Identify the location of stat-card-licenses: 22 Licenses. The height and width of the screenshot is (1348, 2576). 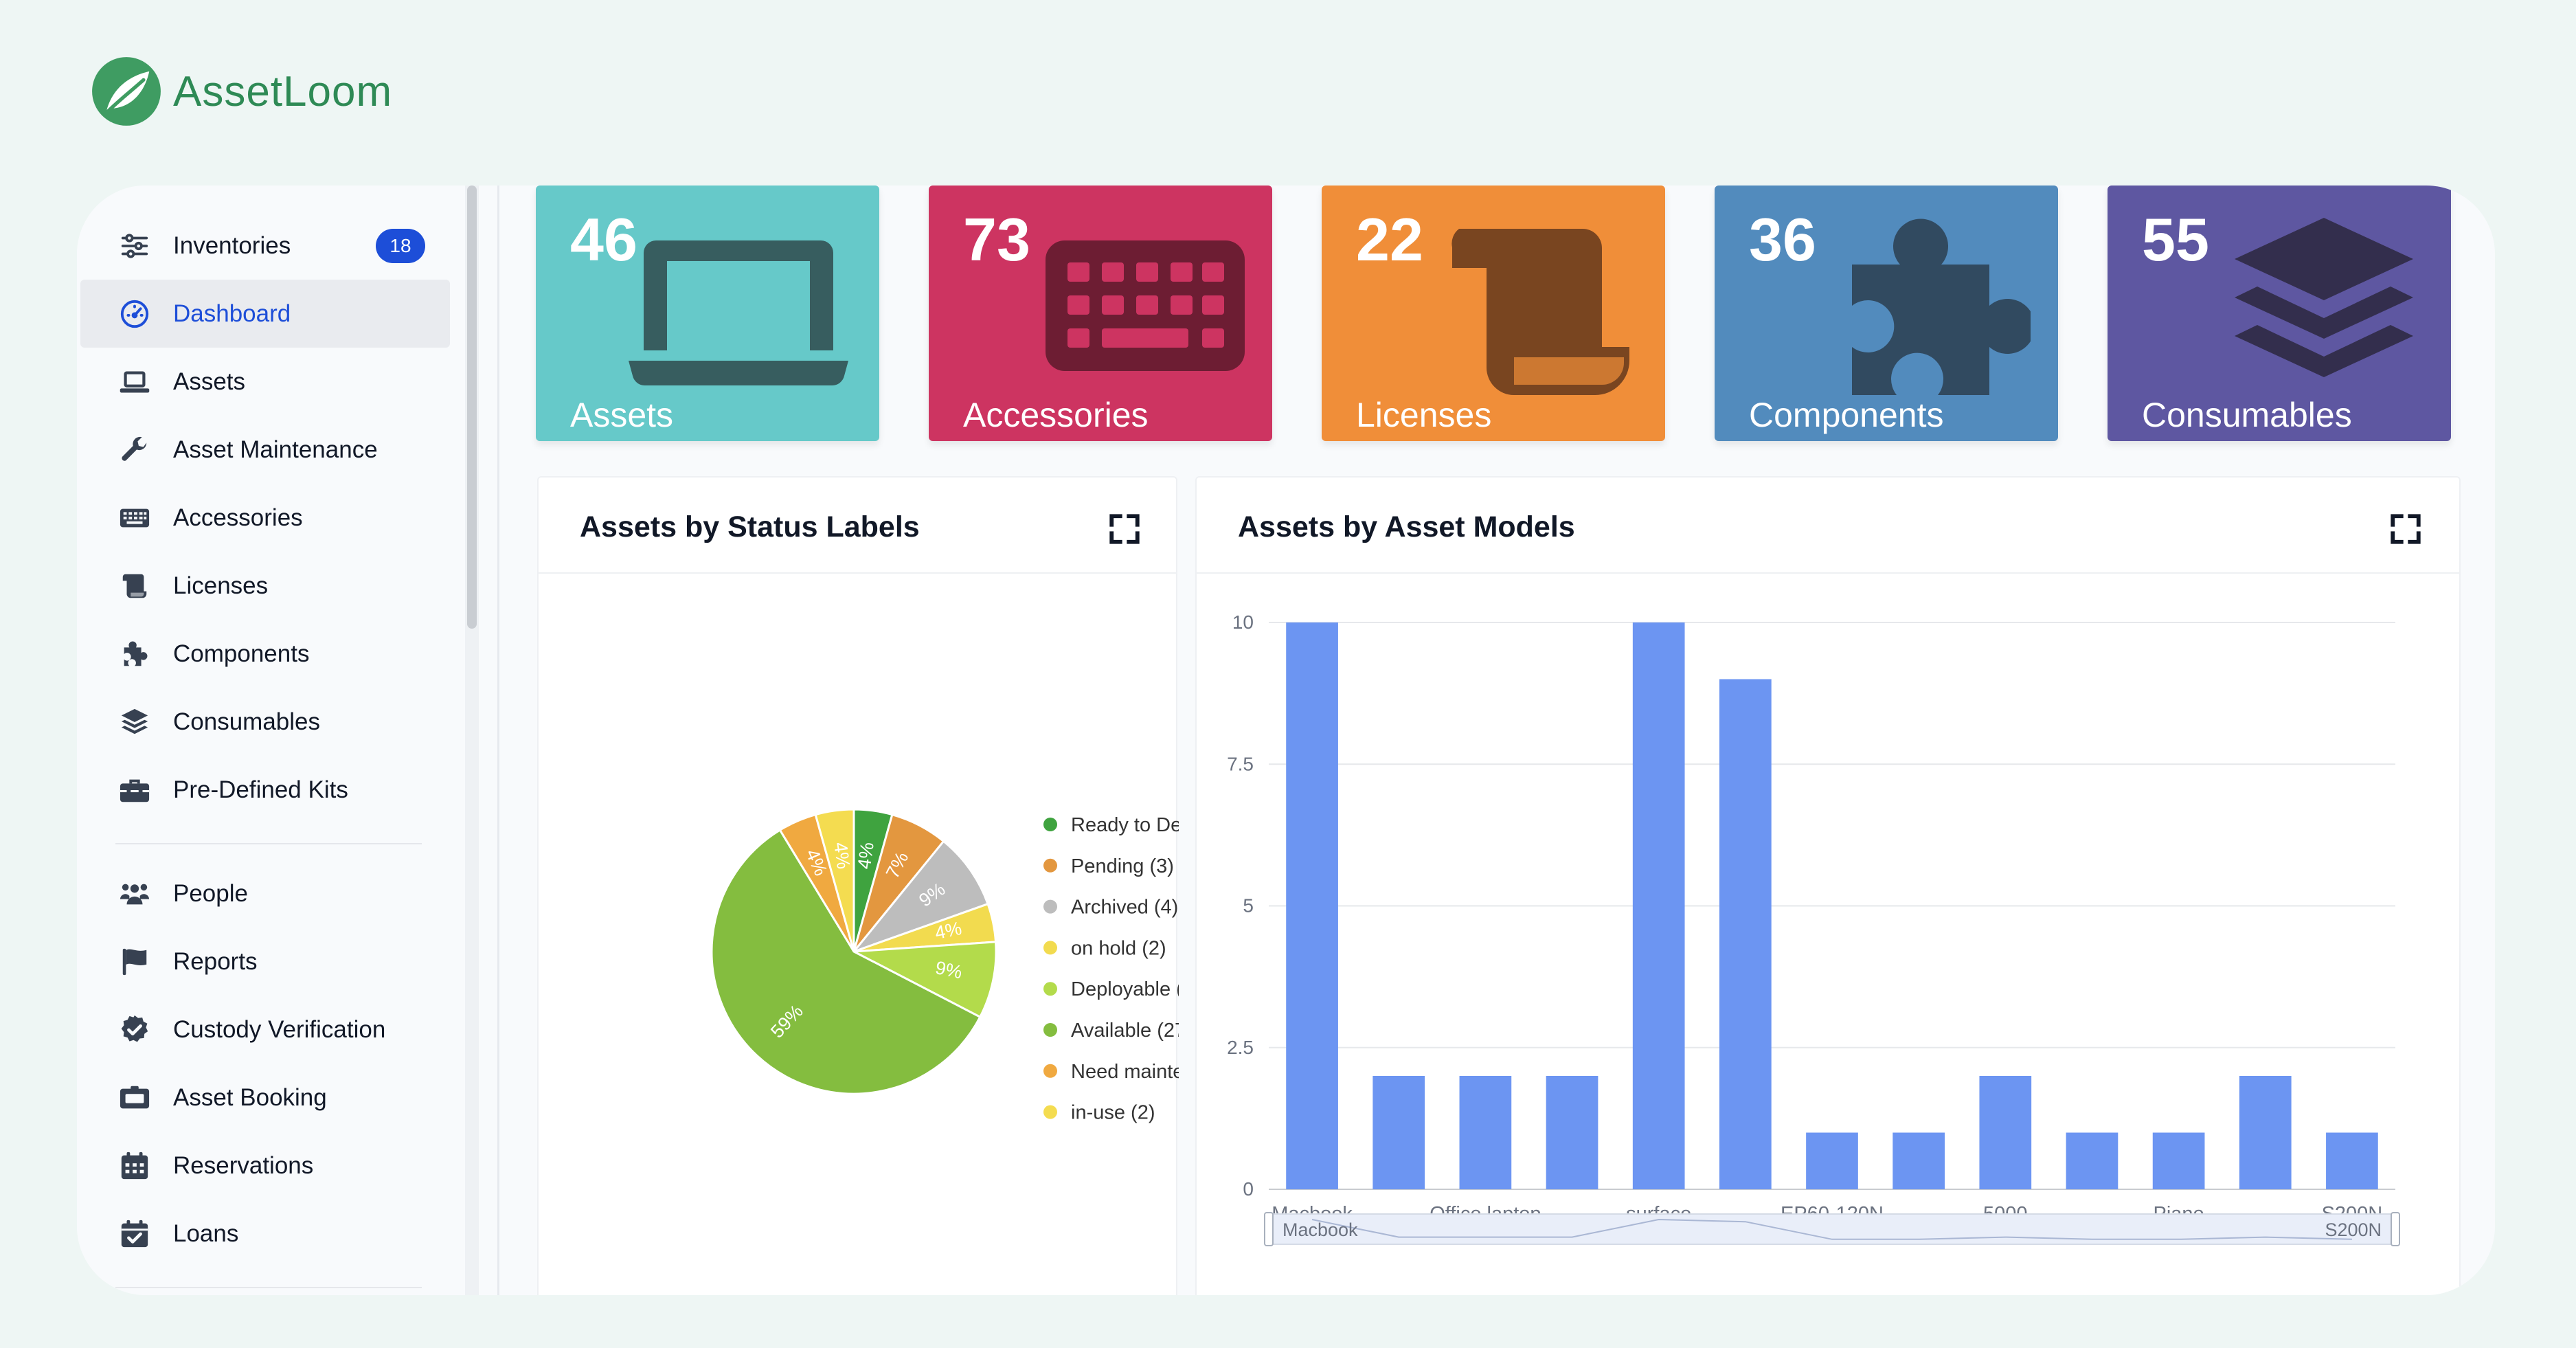
(1493, 313).